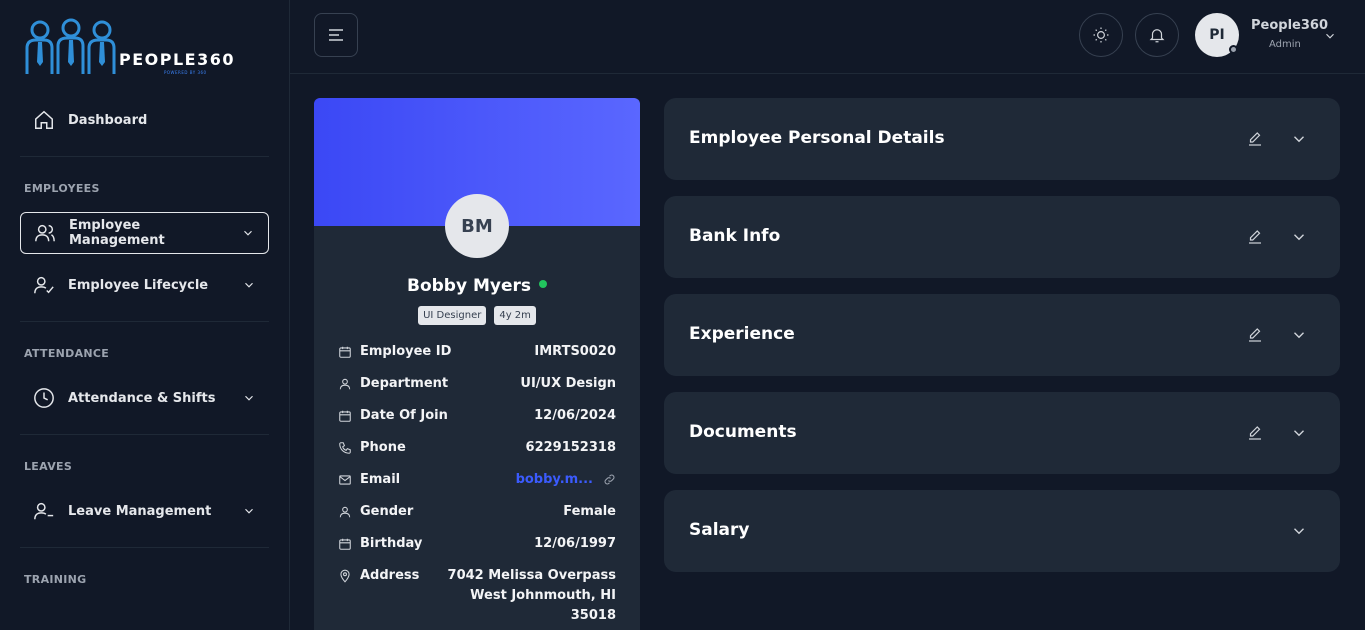 This screenshot has width=1365, height=630. I want to click on brand-tagline: POWERED BY 360, so click(185, 72).